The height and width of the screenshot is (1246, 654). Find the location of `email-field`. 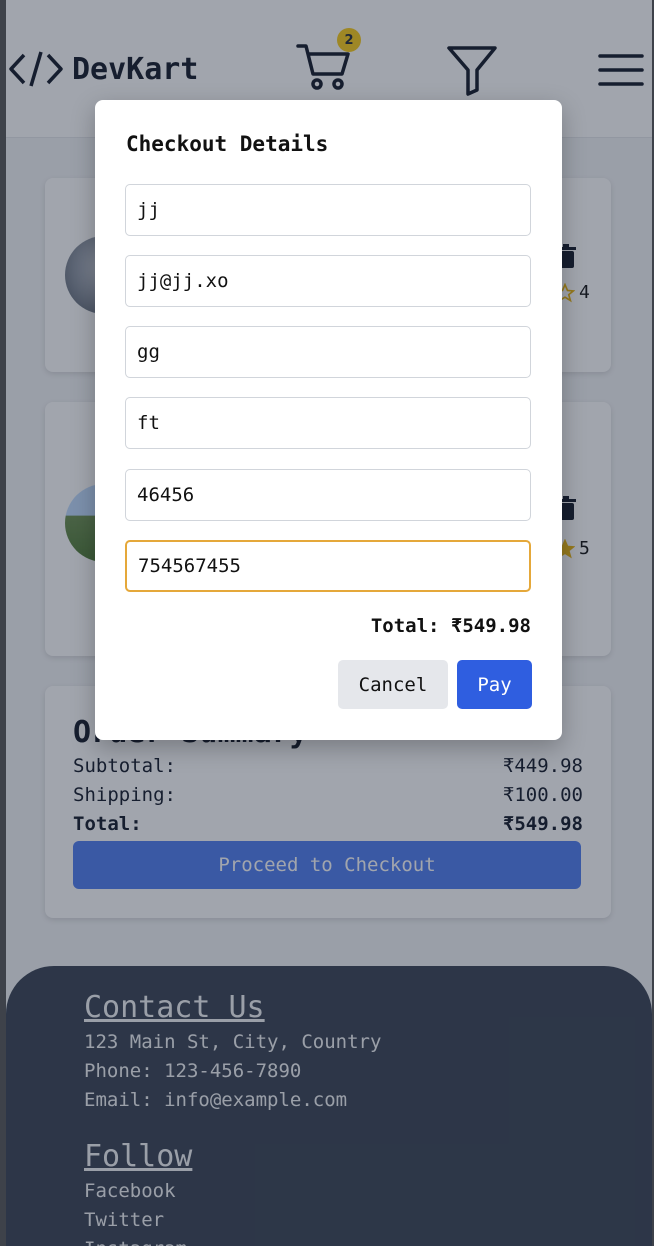

email-field is located at coordinates (328, 281).